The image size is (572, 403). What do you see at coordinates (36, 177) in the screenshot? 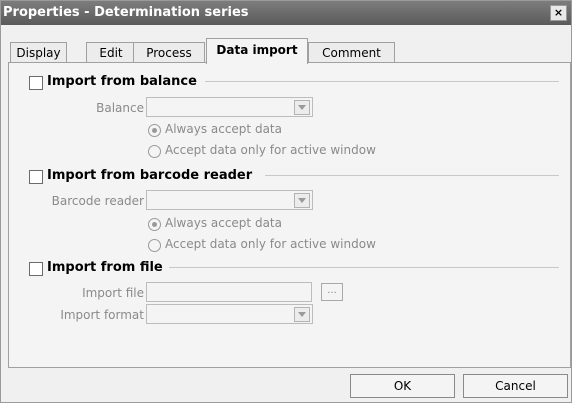
I see `import-from-barcode-checkbox` at bounding box center [36, 177].